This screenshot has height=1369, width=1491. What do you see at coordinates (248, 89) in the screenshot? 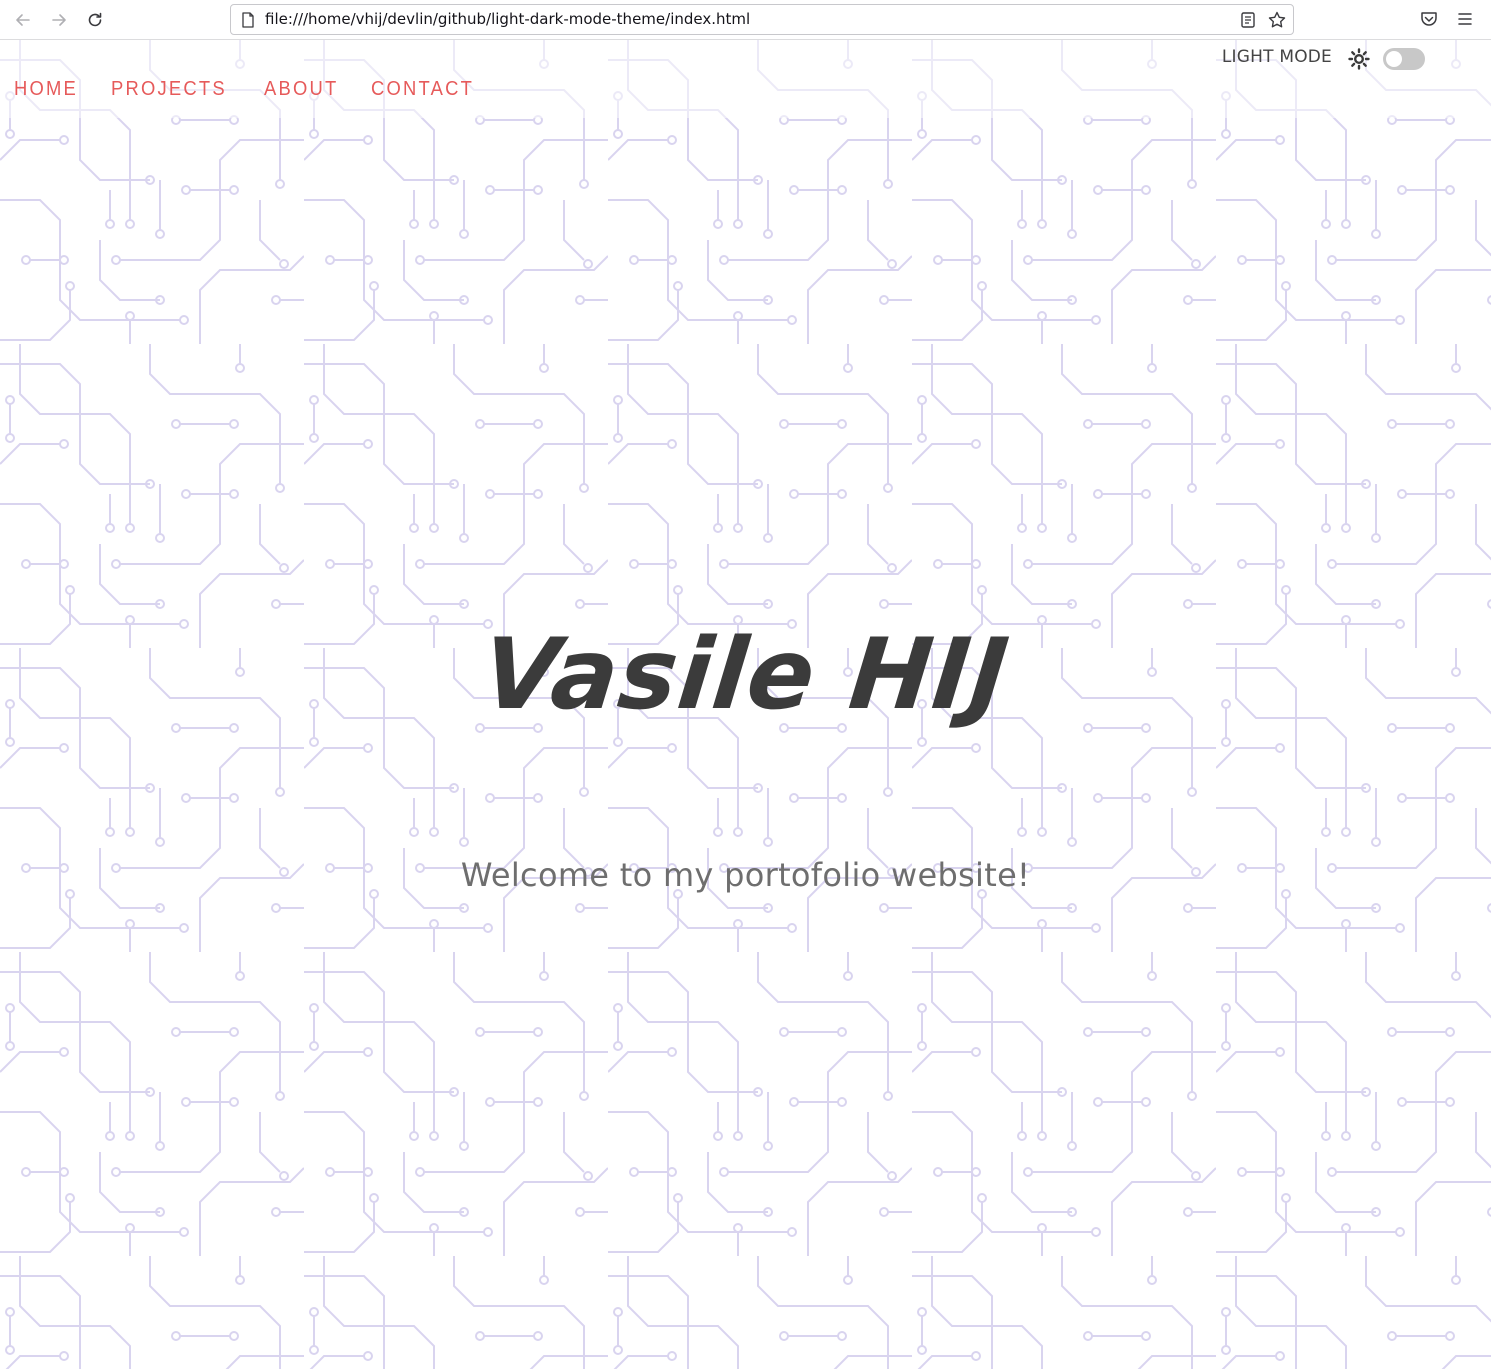
I see `main-nav: HOME PROJECTS ABOUT CONTACT` at bounding box center [248, 89].